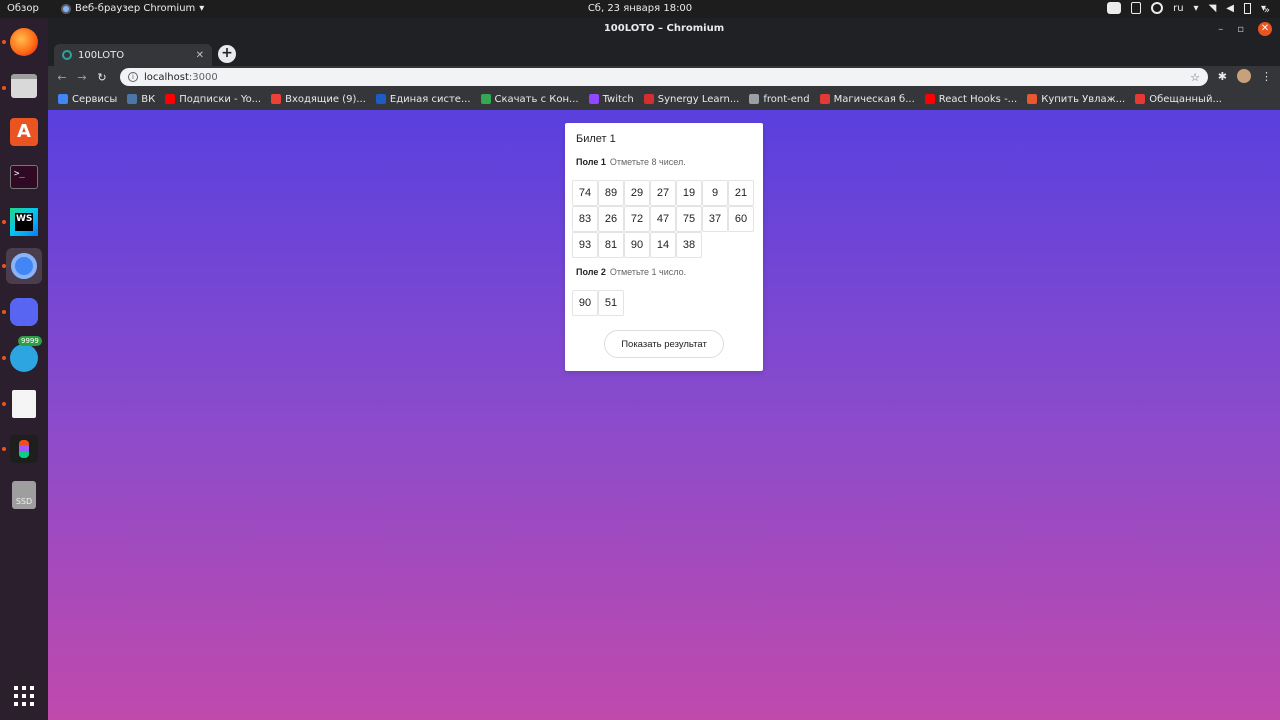 This screenshot has width=1280, height=720. Describe the element at coordinates (664, 344) in the screenshot. I see `show-result-button: Показать результат` at that location.